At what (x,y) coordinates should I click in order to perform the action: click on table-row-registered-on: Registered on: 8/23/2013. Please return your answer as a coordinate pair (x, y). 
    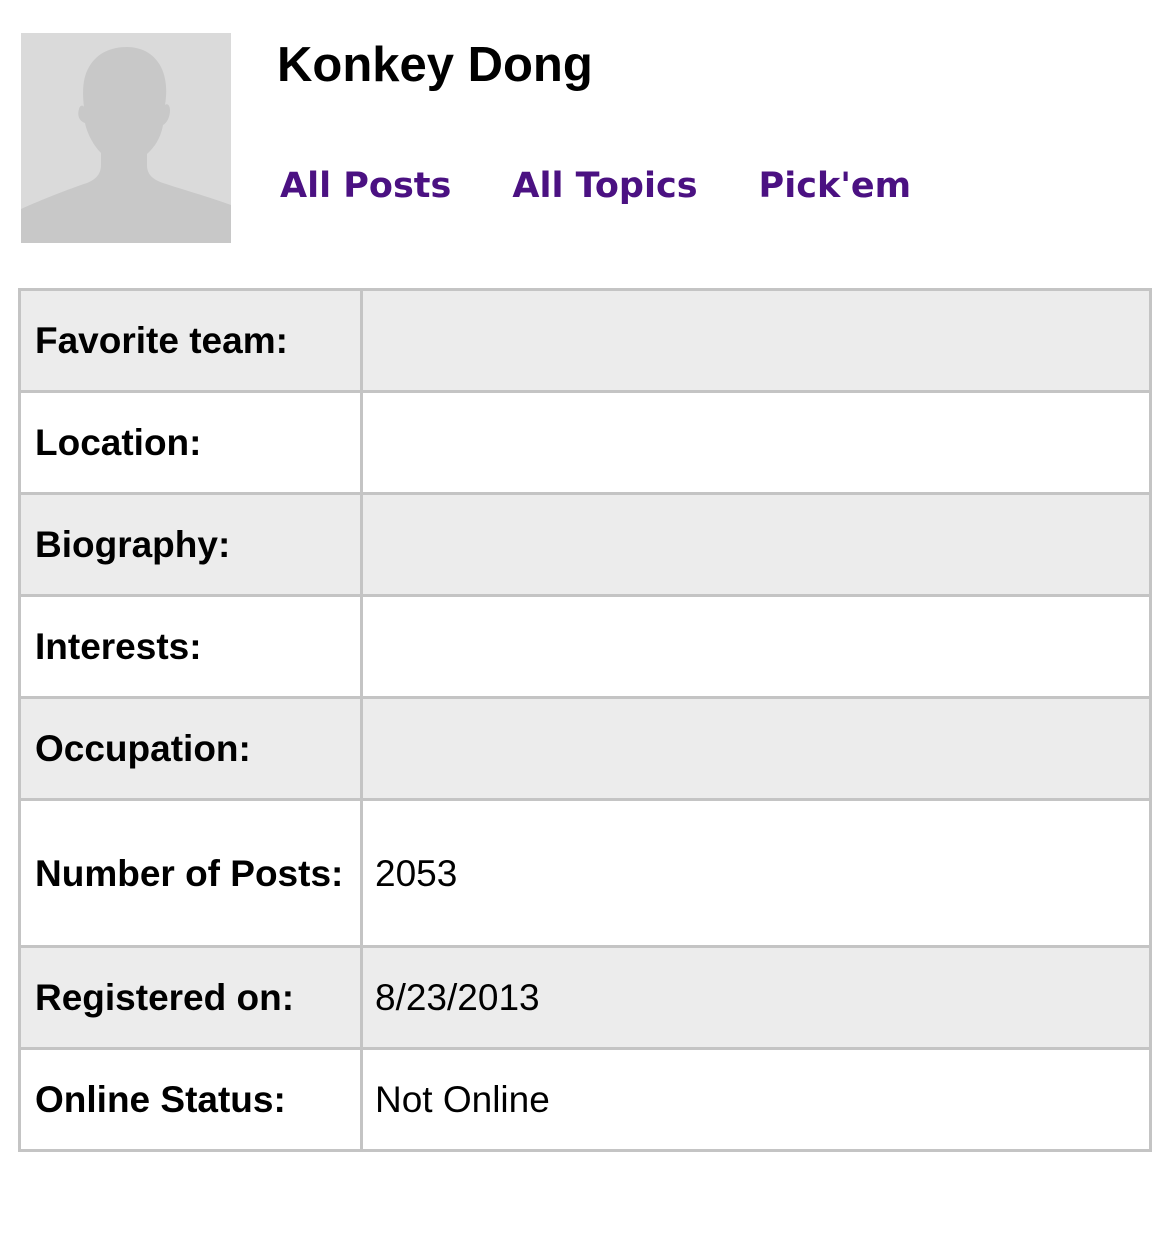
    Looking at the image, I should click on (585, 997).